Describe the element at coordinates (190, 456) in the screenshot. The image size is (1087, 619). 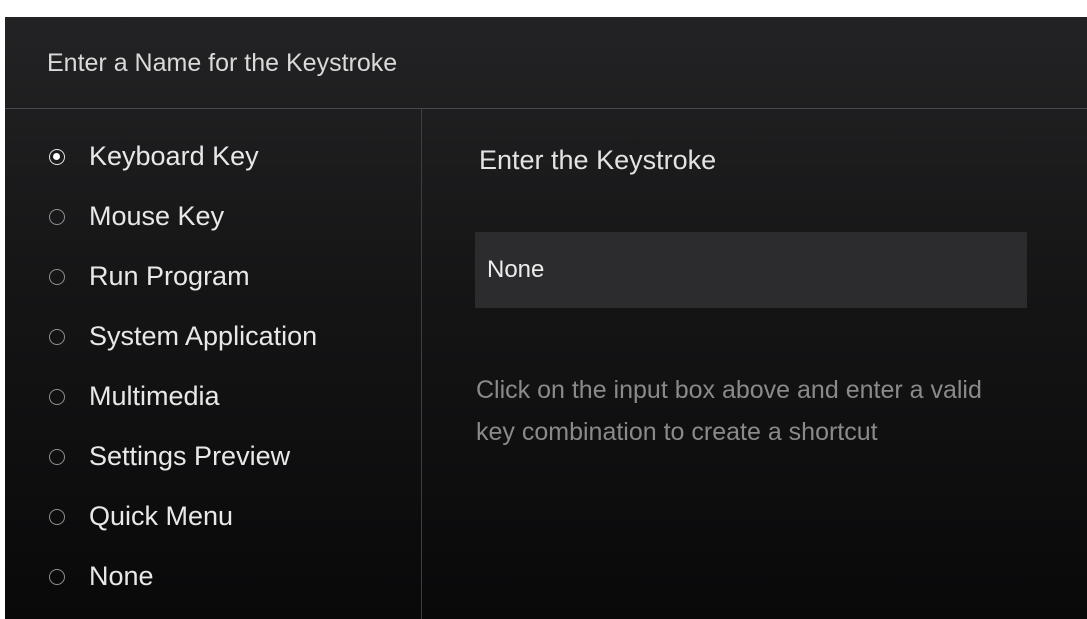
I see `option-label: Settings Preview` at that location.